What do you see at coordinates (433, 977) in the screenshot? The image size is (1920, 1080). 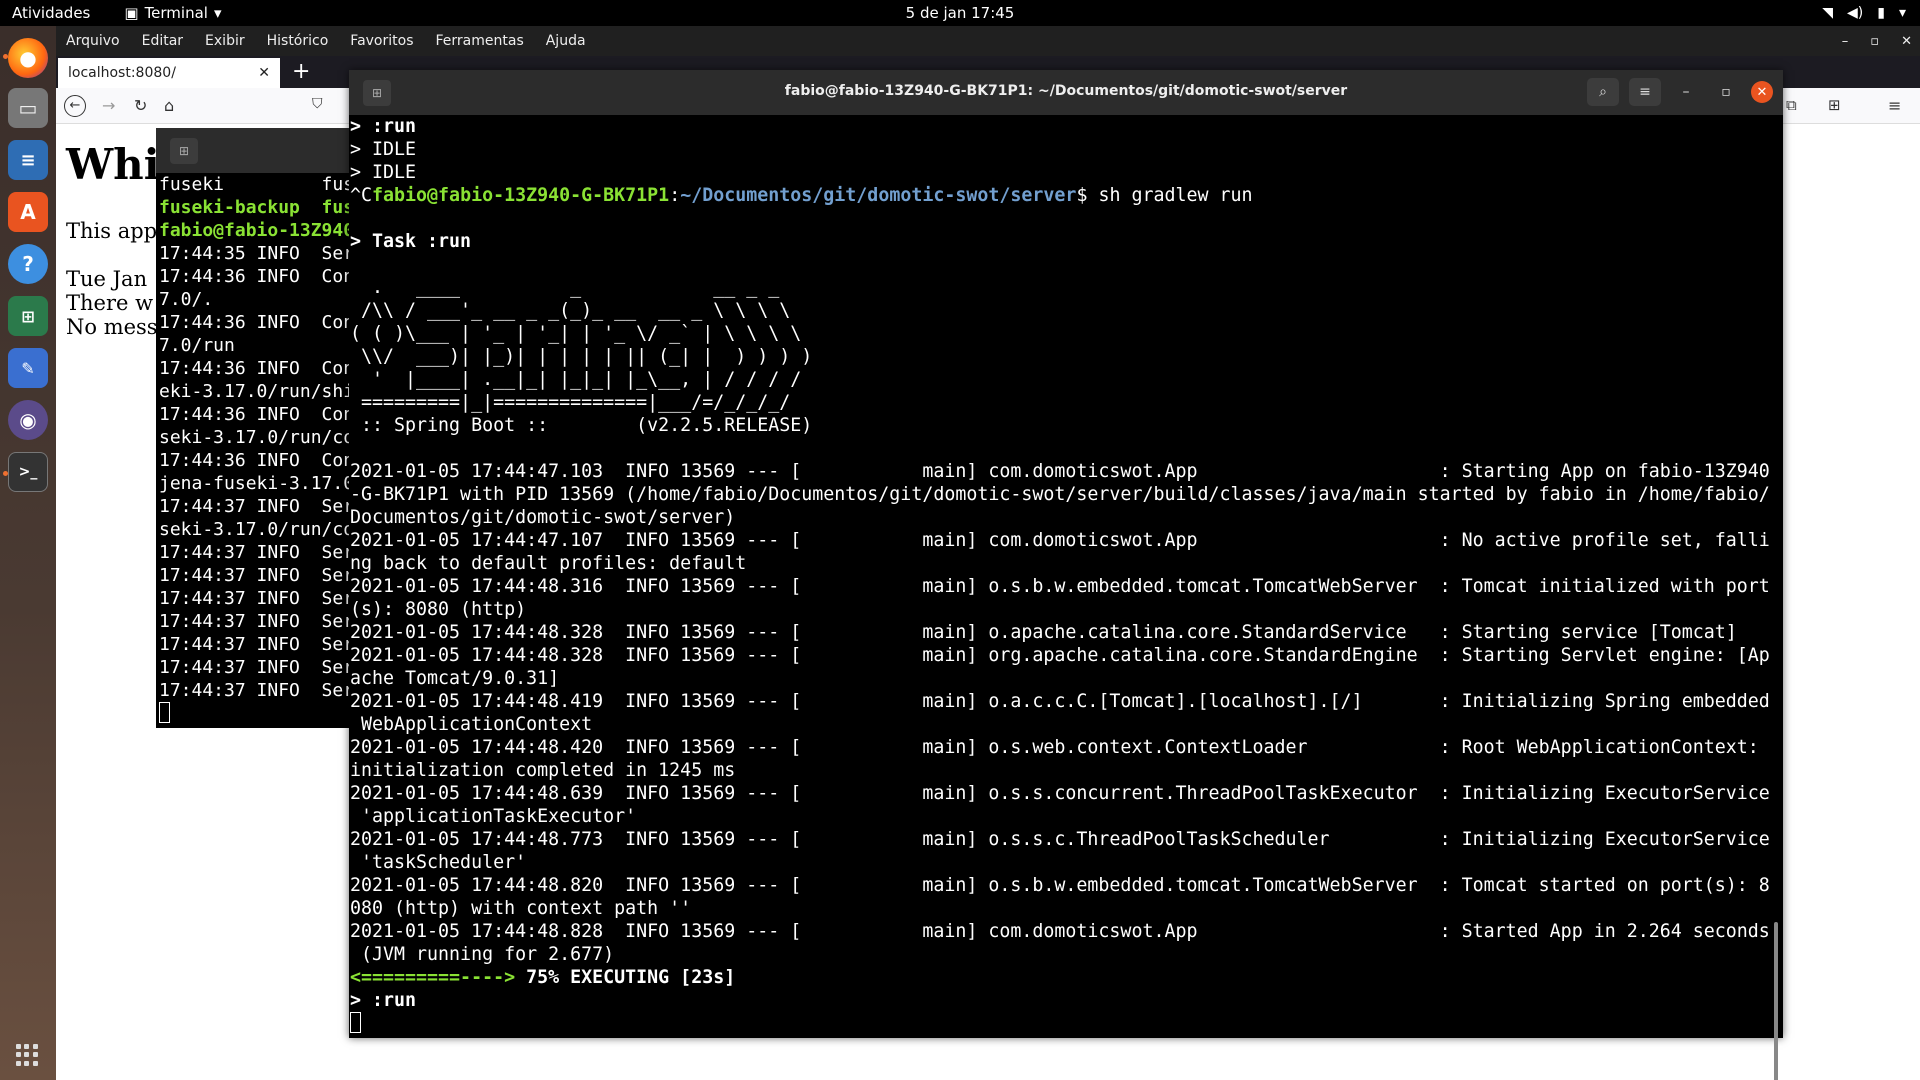 I see `progress-bar: <=========---->` at bounding box center [433, 977].